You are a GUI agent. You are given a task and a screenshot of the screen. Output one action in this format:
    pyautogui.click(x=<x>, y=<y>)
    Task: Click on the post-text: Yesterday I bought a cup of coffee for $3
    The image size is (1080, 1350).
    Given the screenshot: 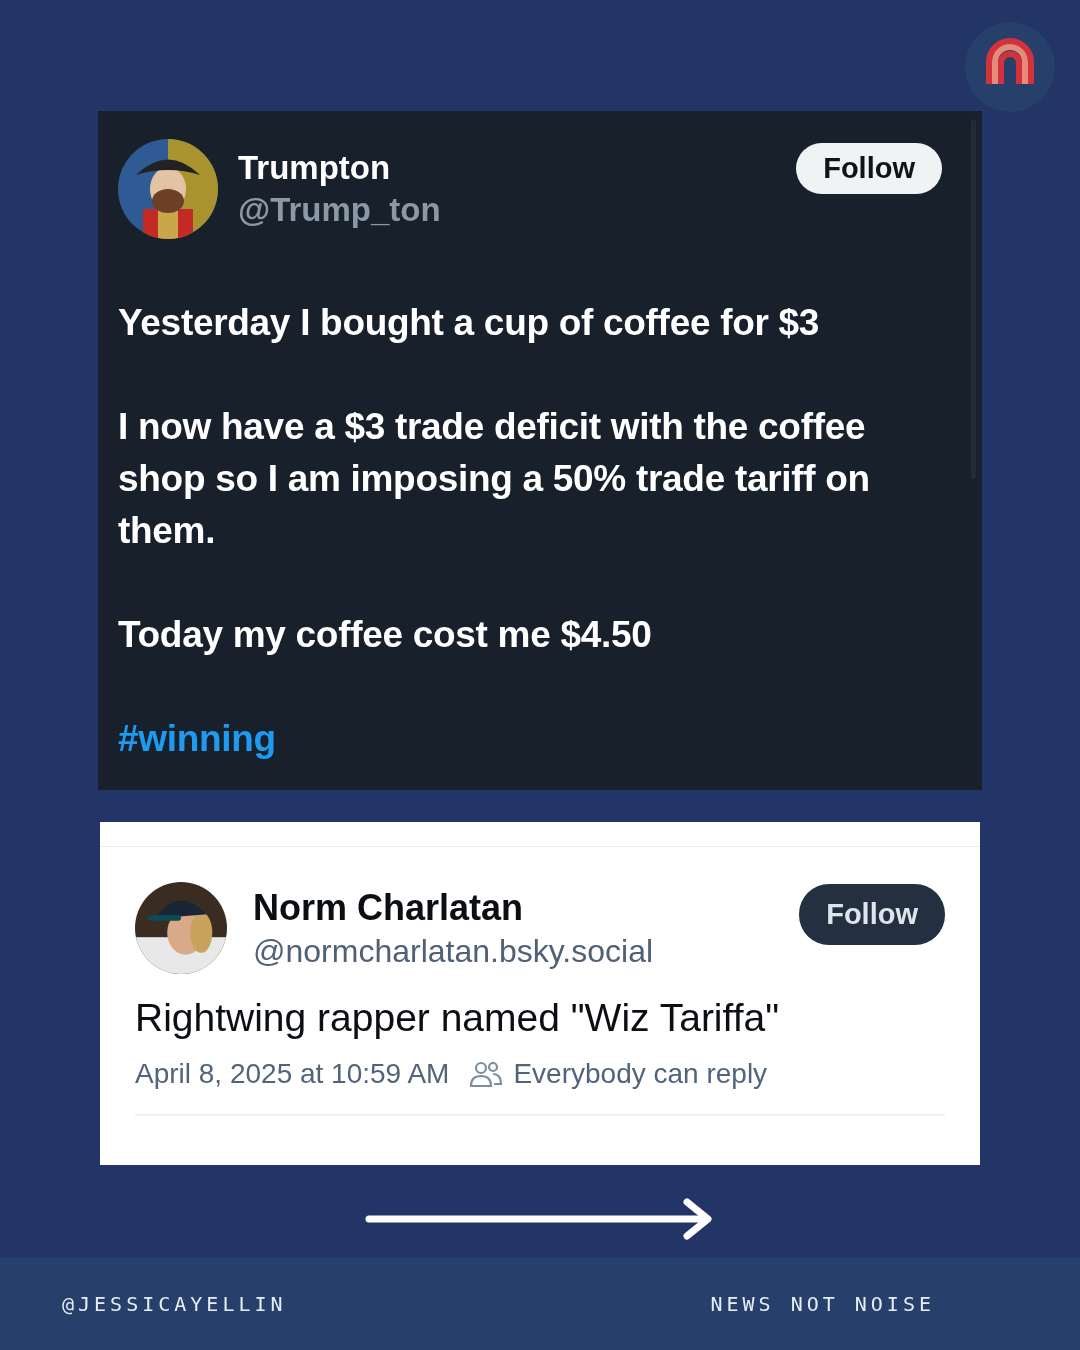 What is the action you would take?
    pyautogui.click(x=469, y=323)
    